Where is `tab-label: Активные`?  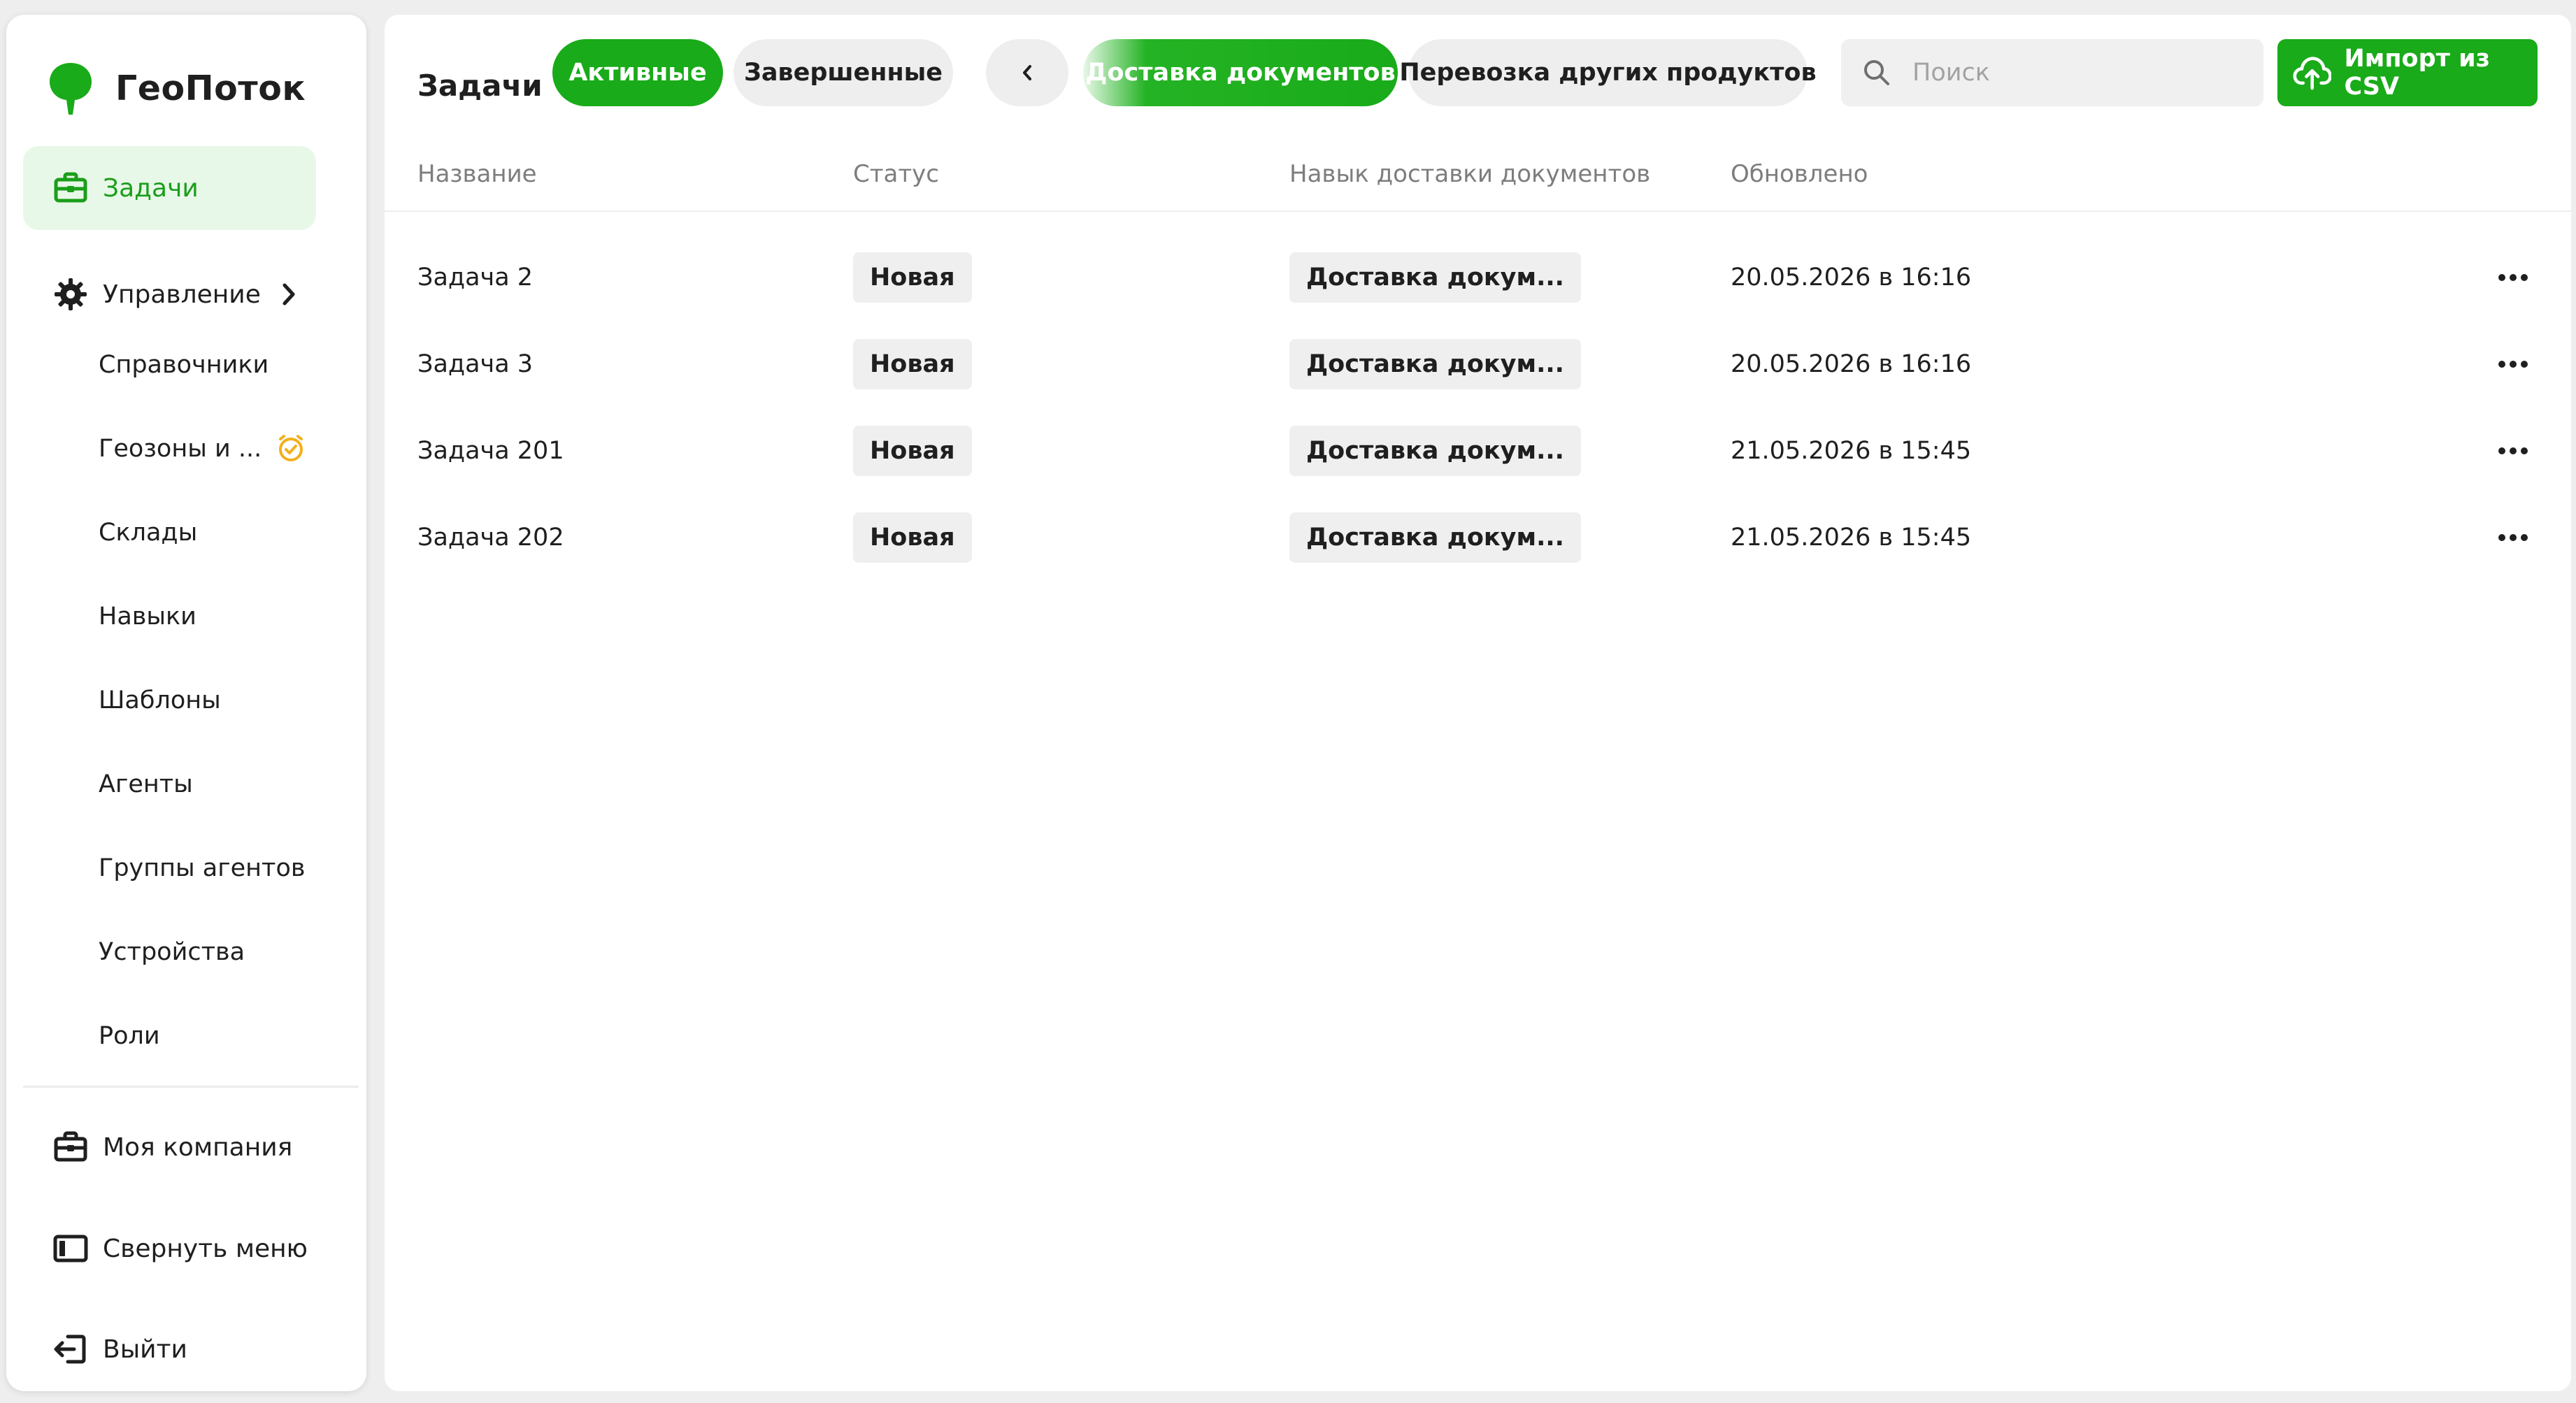 tab-label: Активные is located at coordinates (637, 73).